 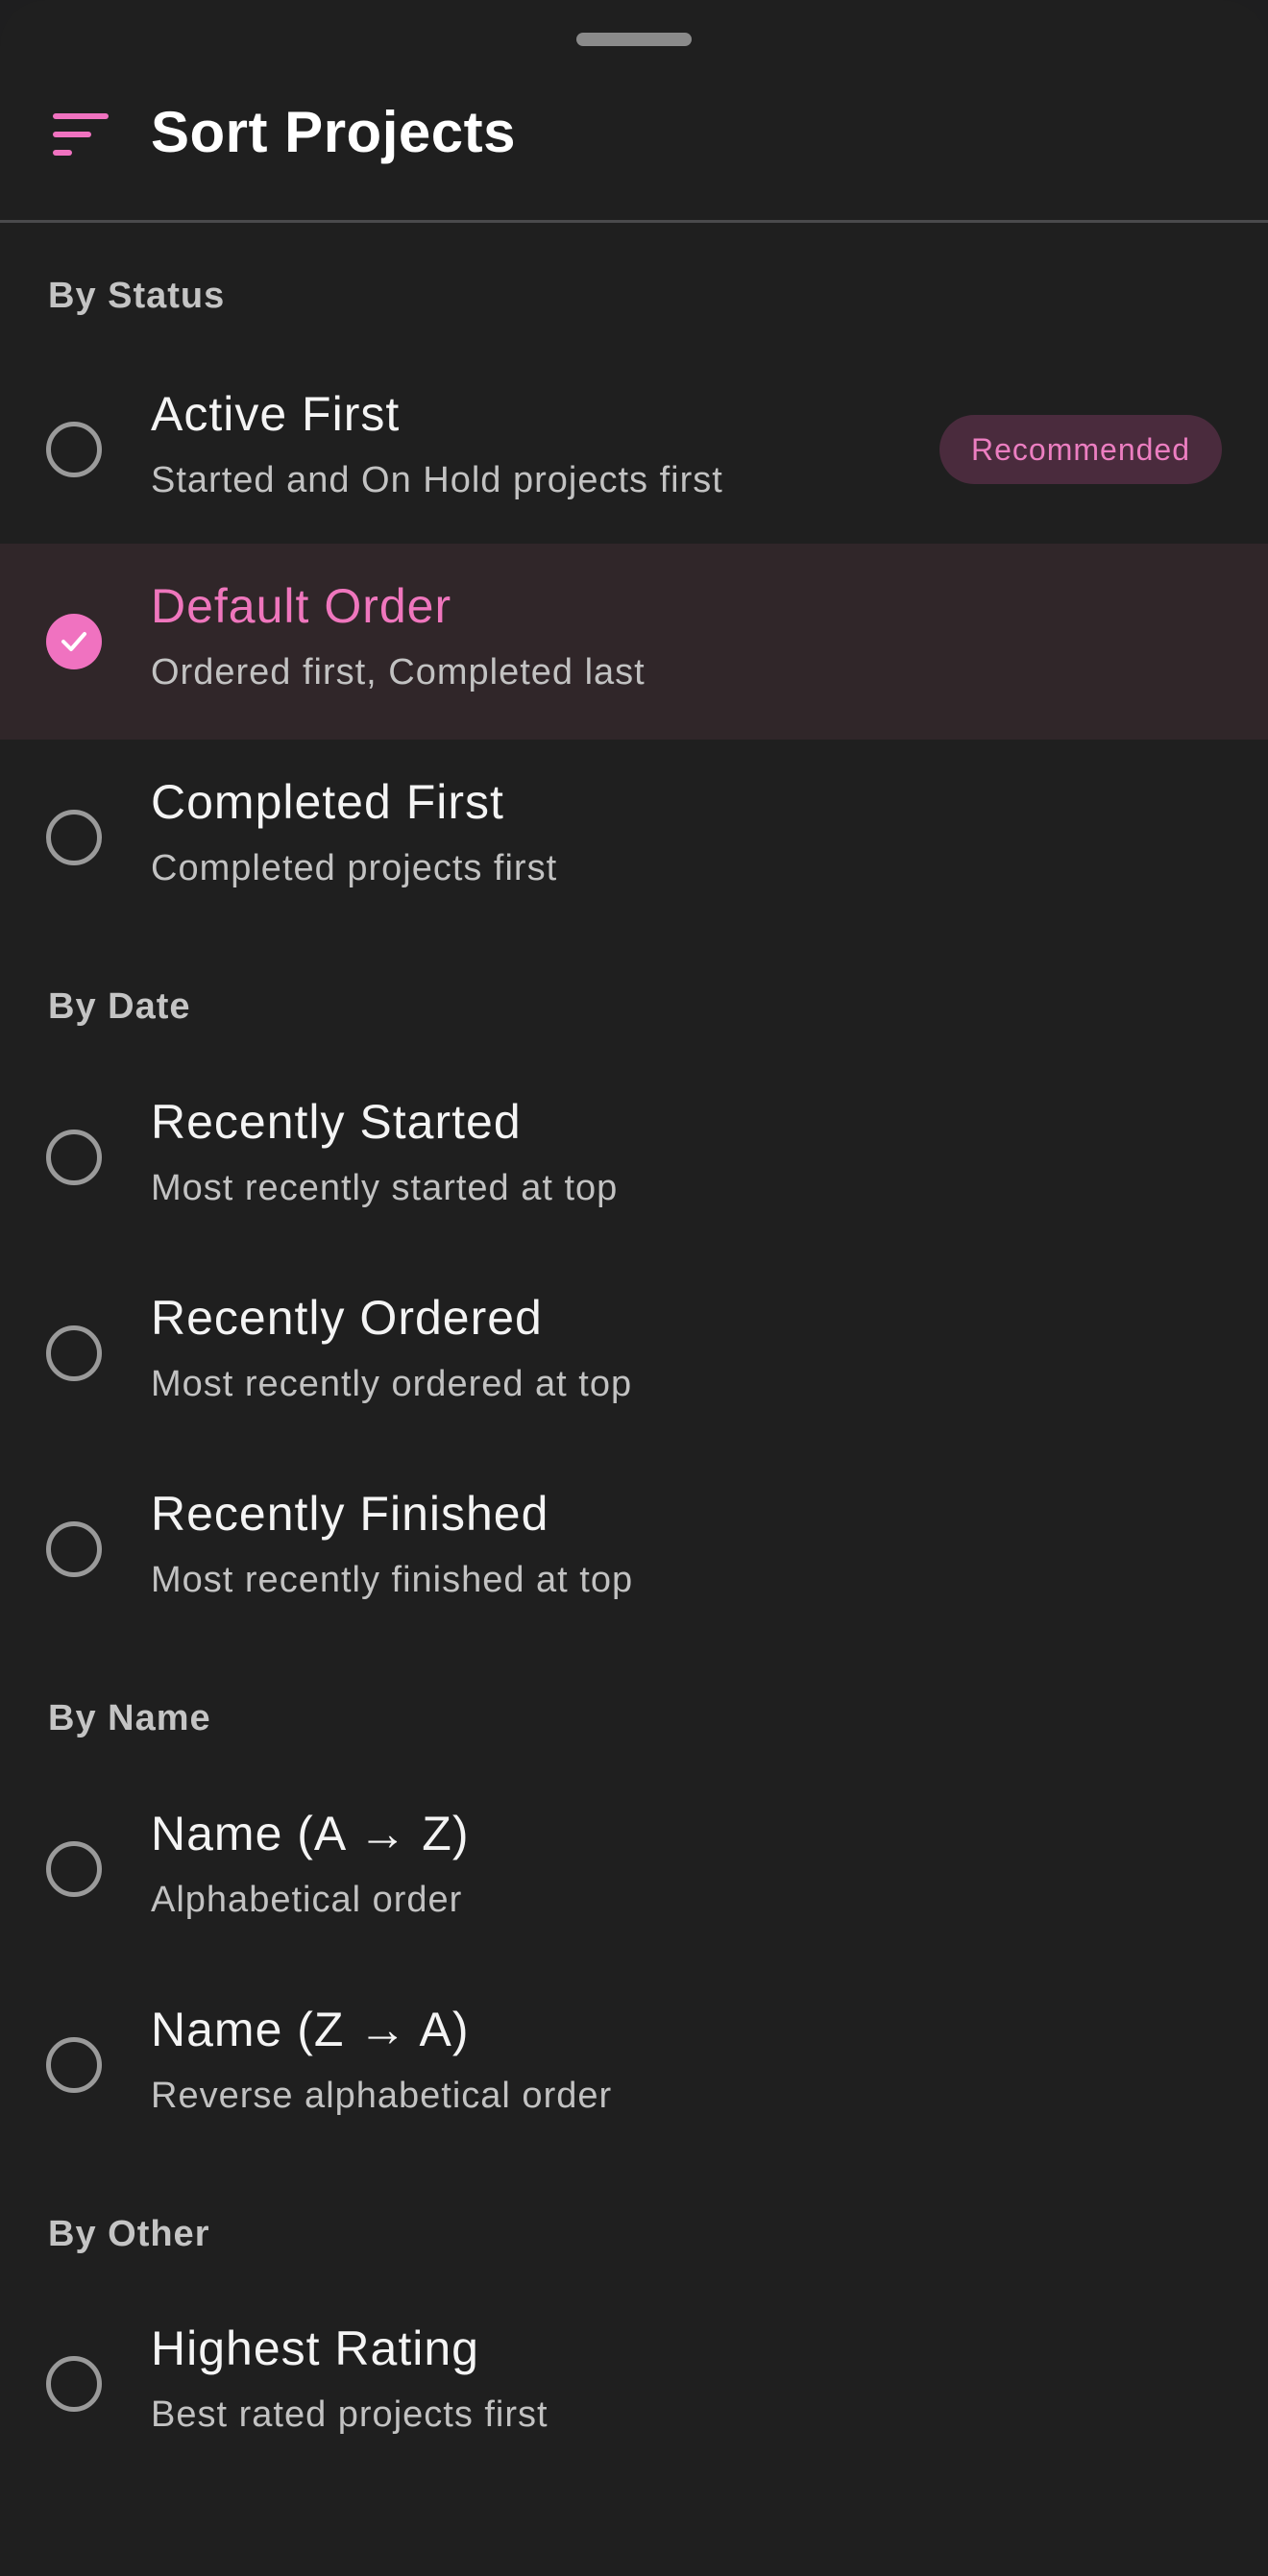 I want to click on option-label: Recently Finished, so click(x=350, y=1514).